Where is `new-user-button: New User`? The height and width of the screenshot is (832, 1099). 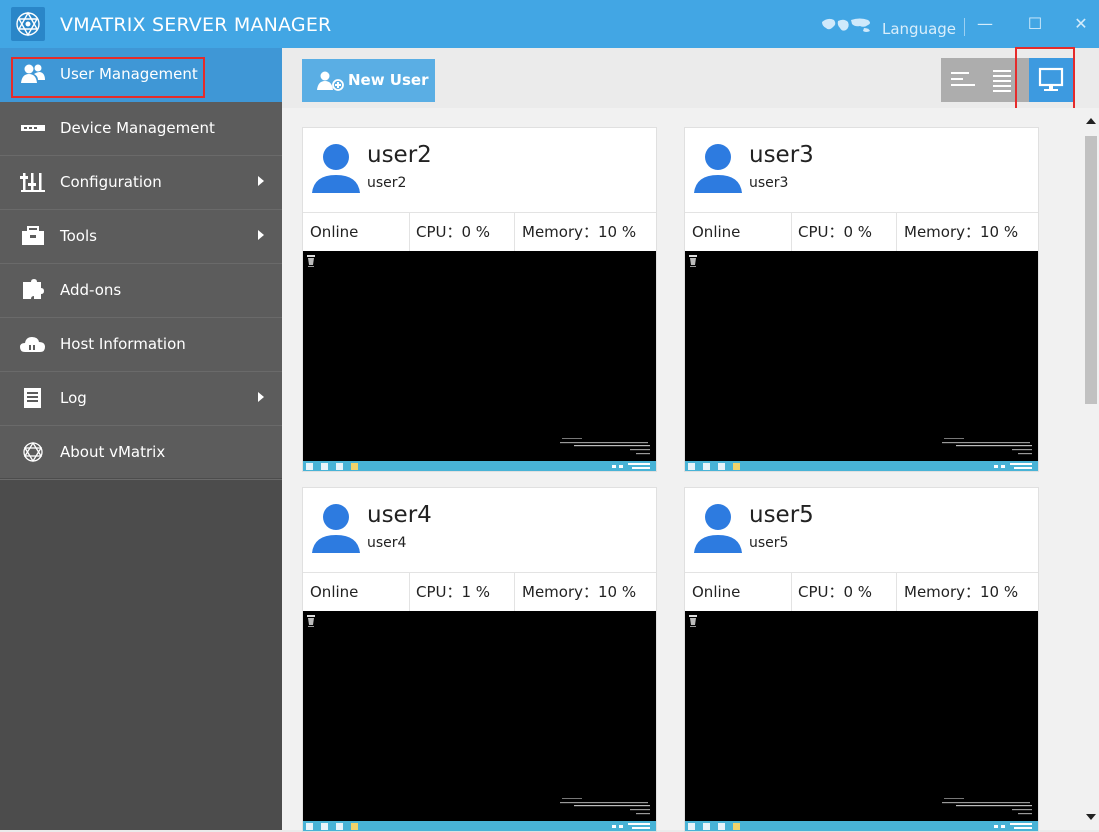
new-user-button: New User is located at coordinates (368, 80).